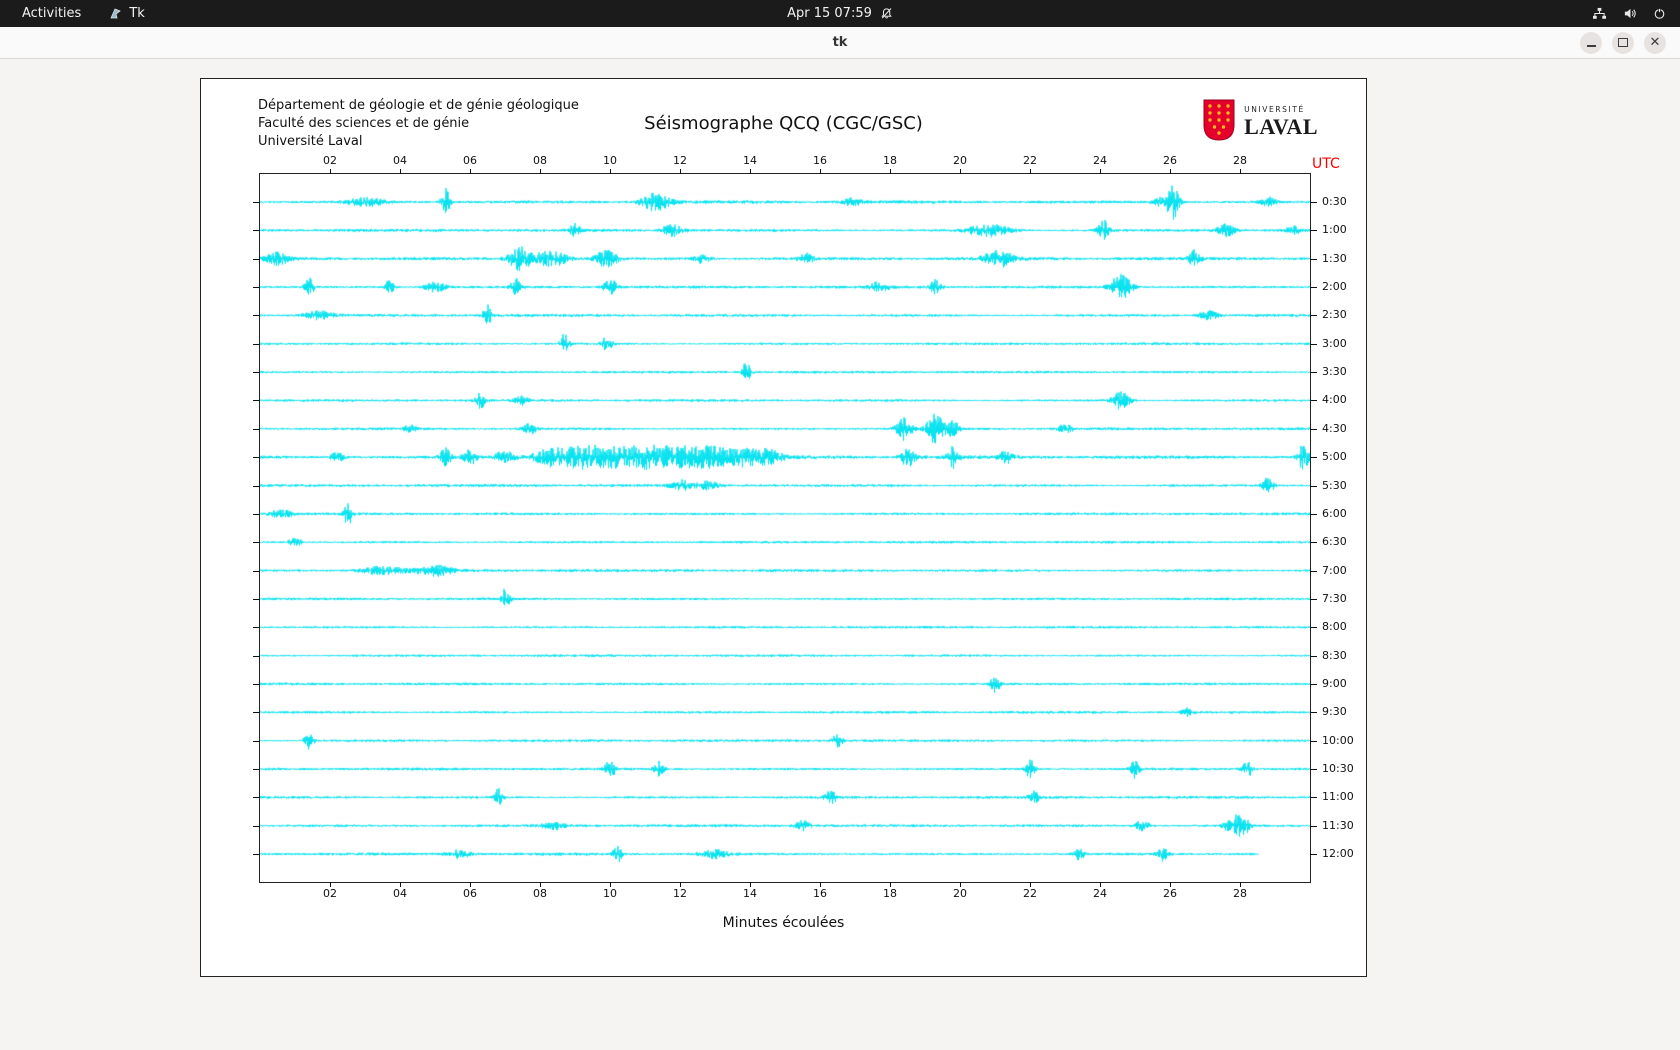 The width and height of the screenshot is (1680, 1050). I want to click on close-button: ✕, so click(1655, 42).